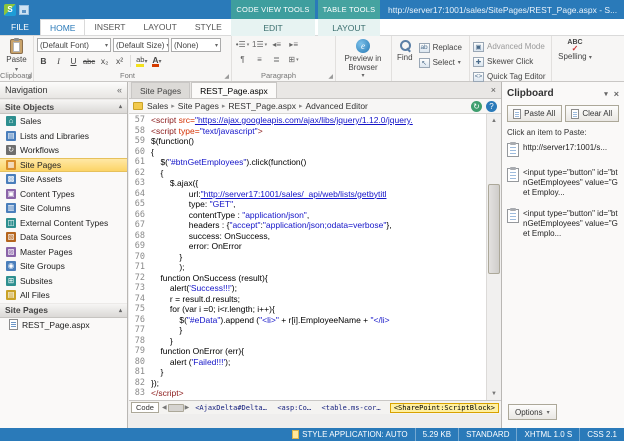  Describe the element at coordinates (24, 9) in the screenshot. I see `save-icon` at that location.